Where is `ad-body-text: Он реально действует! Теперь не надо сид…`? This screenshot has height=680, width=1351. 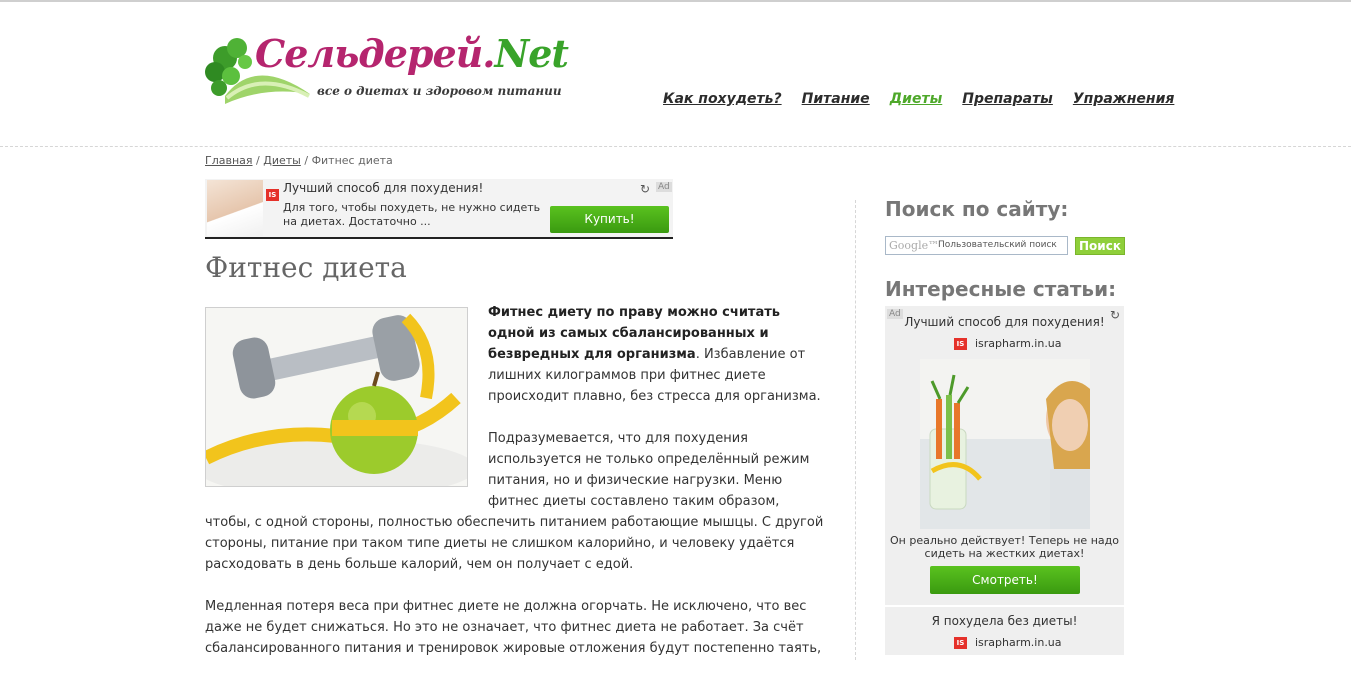 ad-body-text: Он реально действует! Теперь не надо сид… is located at coordinates (1004, 547).